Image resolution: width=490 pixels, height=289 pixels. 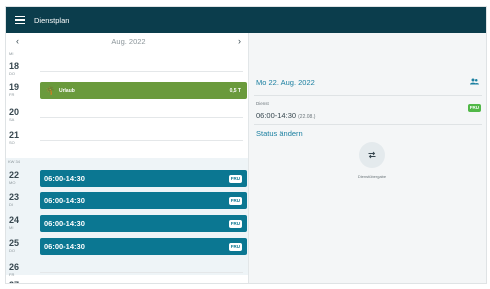 What do you see at coordinates (14, 175) in the screenshot?
I see `day-number: 22` at bounding box center [14, 175].